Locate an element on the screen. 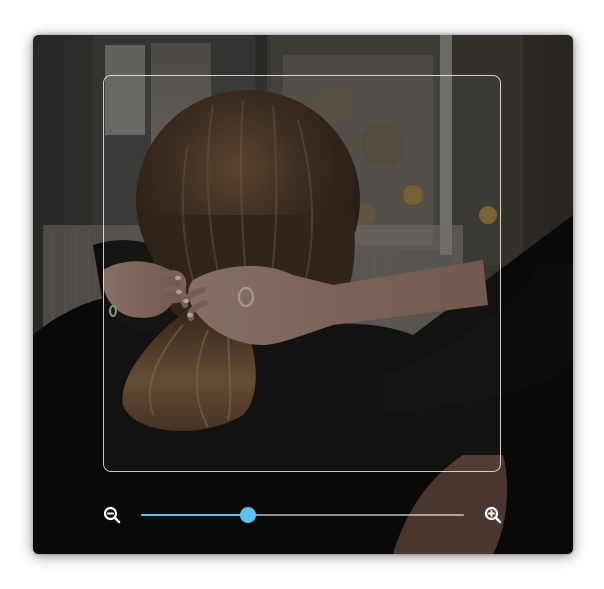 The image size is (604, 589). zoom-in-icon is located at coordinates (493, 515).